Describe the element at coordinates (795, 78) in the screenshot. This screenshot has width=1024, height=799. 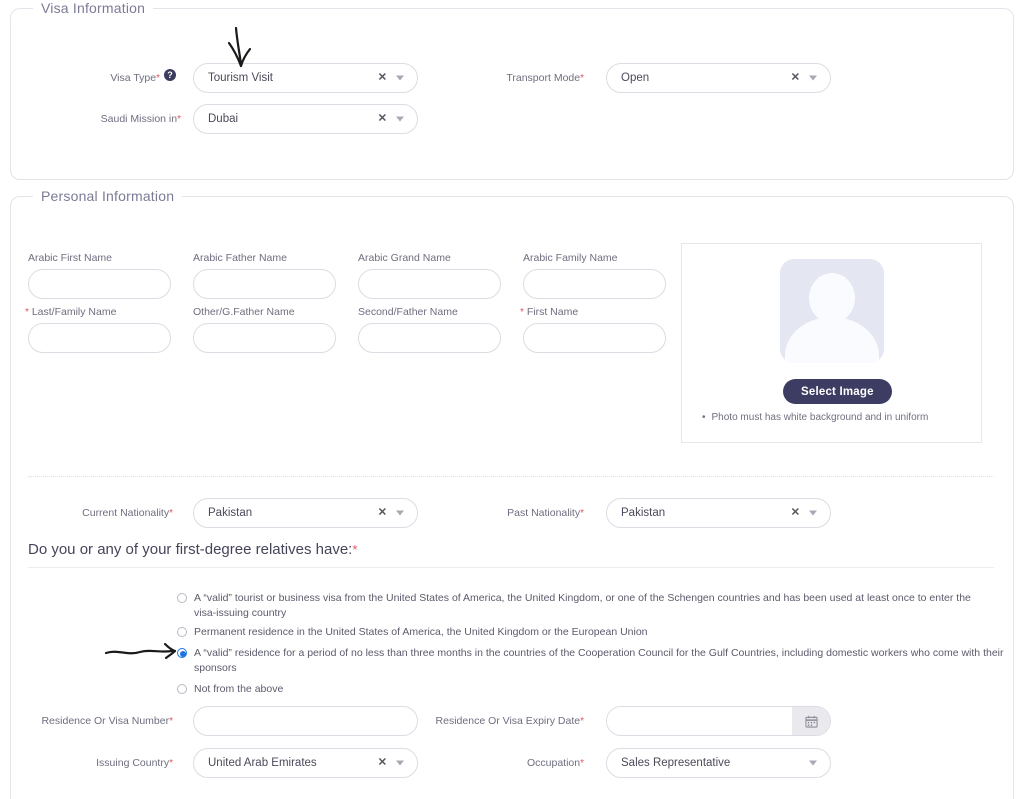
I see `transport-mode-clear-icon: ✕` at that location.